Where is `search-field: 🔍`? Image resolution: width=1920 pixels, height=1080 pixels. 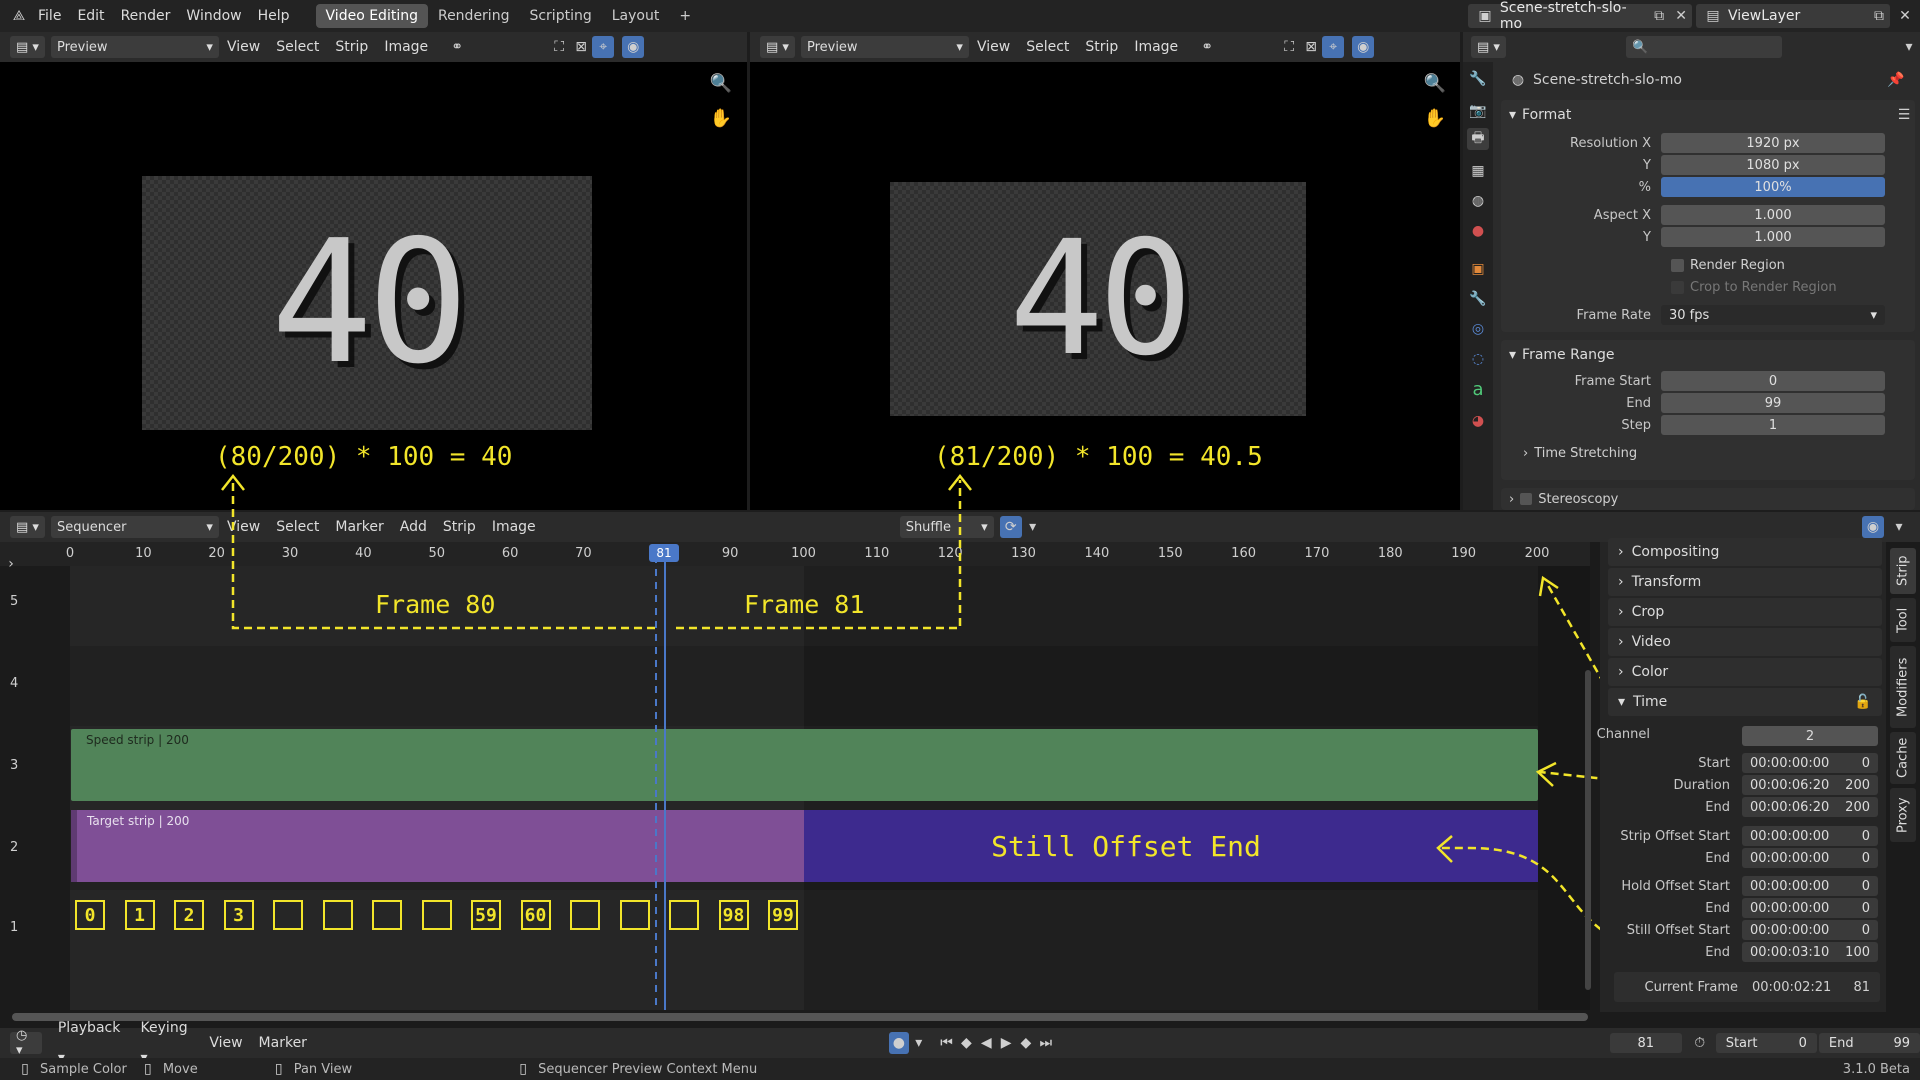 search-field: 🔍 is located at coordinates (1703, 47).